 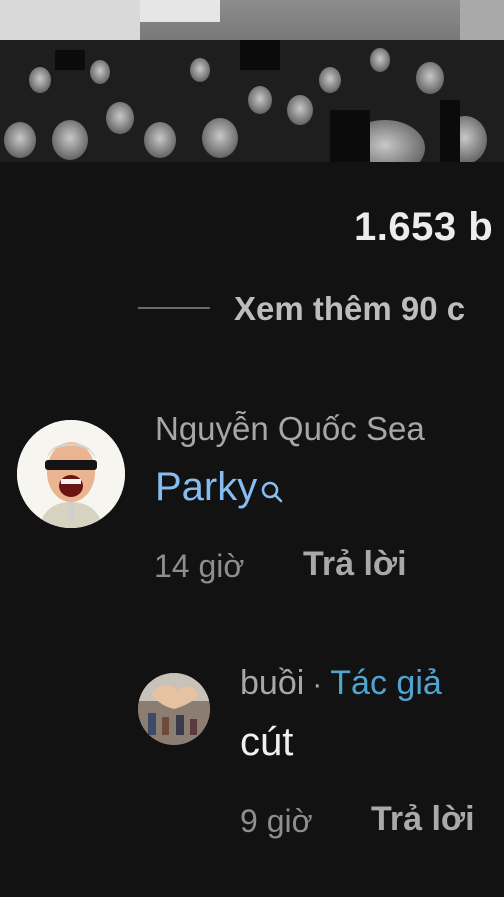 What do you see at coordinates (272, 491) in the screenshot?
I see `search-icon` at bounding box center [272, 491].